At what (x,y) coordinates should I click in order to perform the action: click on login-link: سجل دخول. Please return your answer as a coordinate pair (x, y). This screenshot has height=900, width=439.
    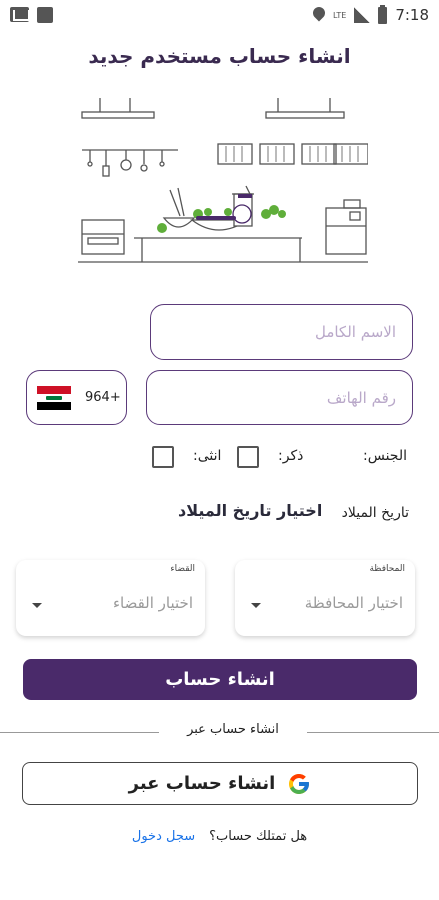
    Looking at the image, I should click on (163, 836).